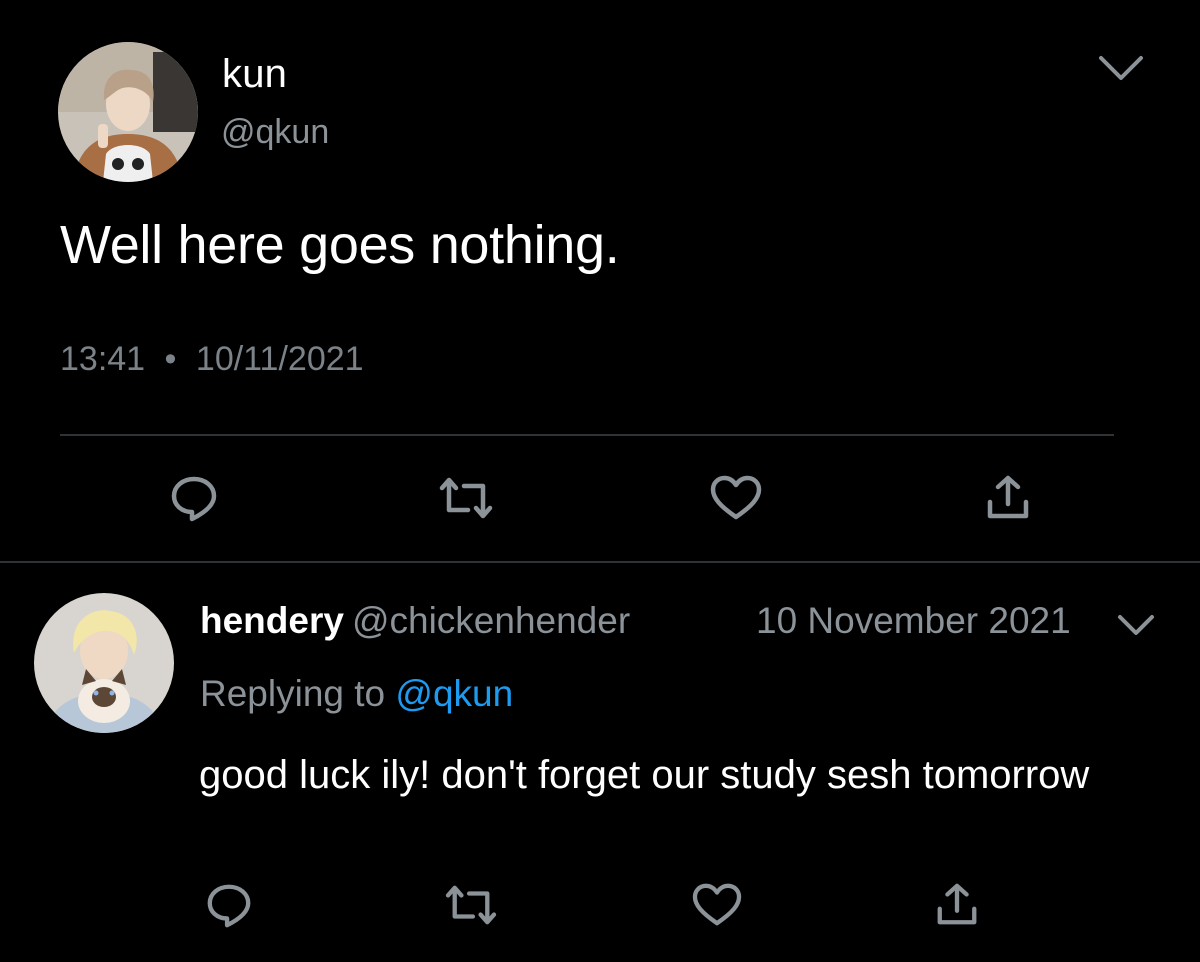 The image size is (1200, 962). Describe the element at coordinates (293, 693) in the screenshot. I see `replying-to-label: Replying to` at that location.